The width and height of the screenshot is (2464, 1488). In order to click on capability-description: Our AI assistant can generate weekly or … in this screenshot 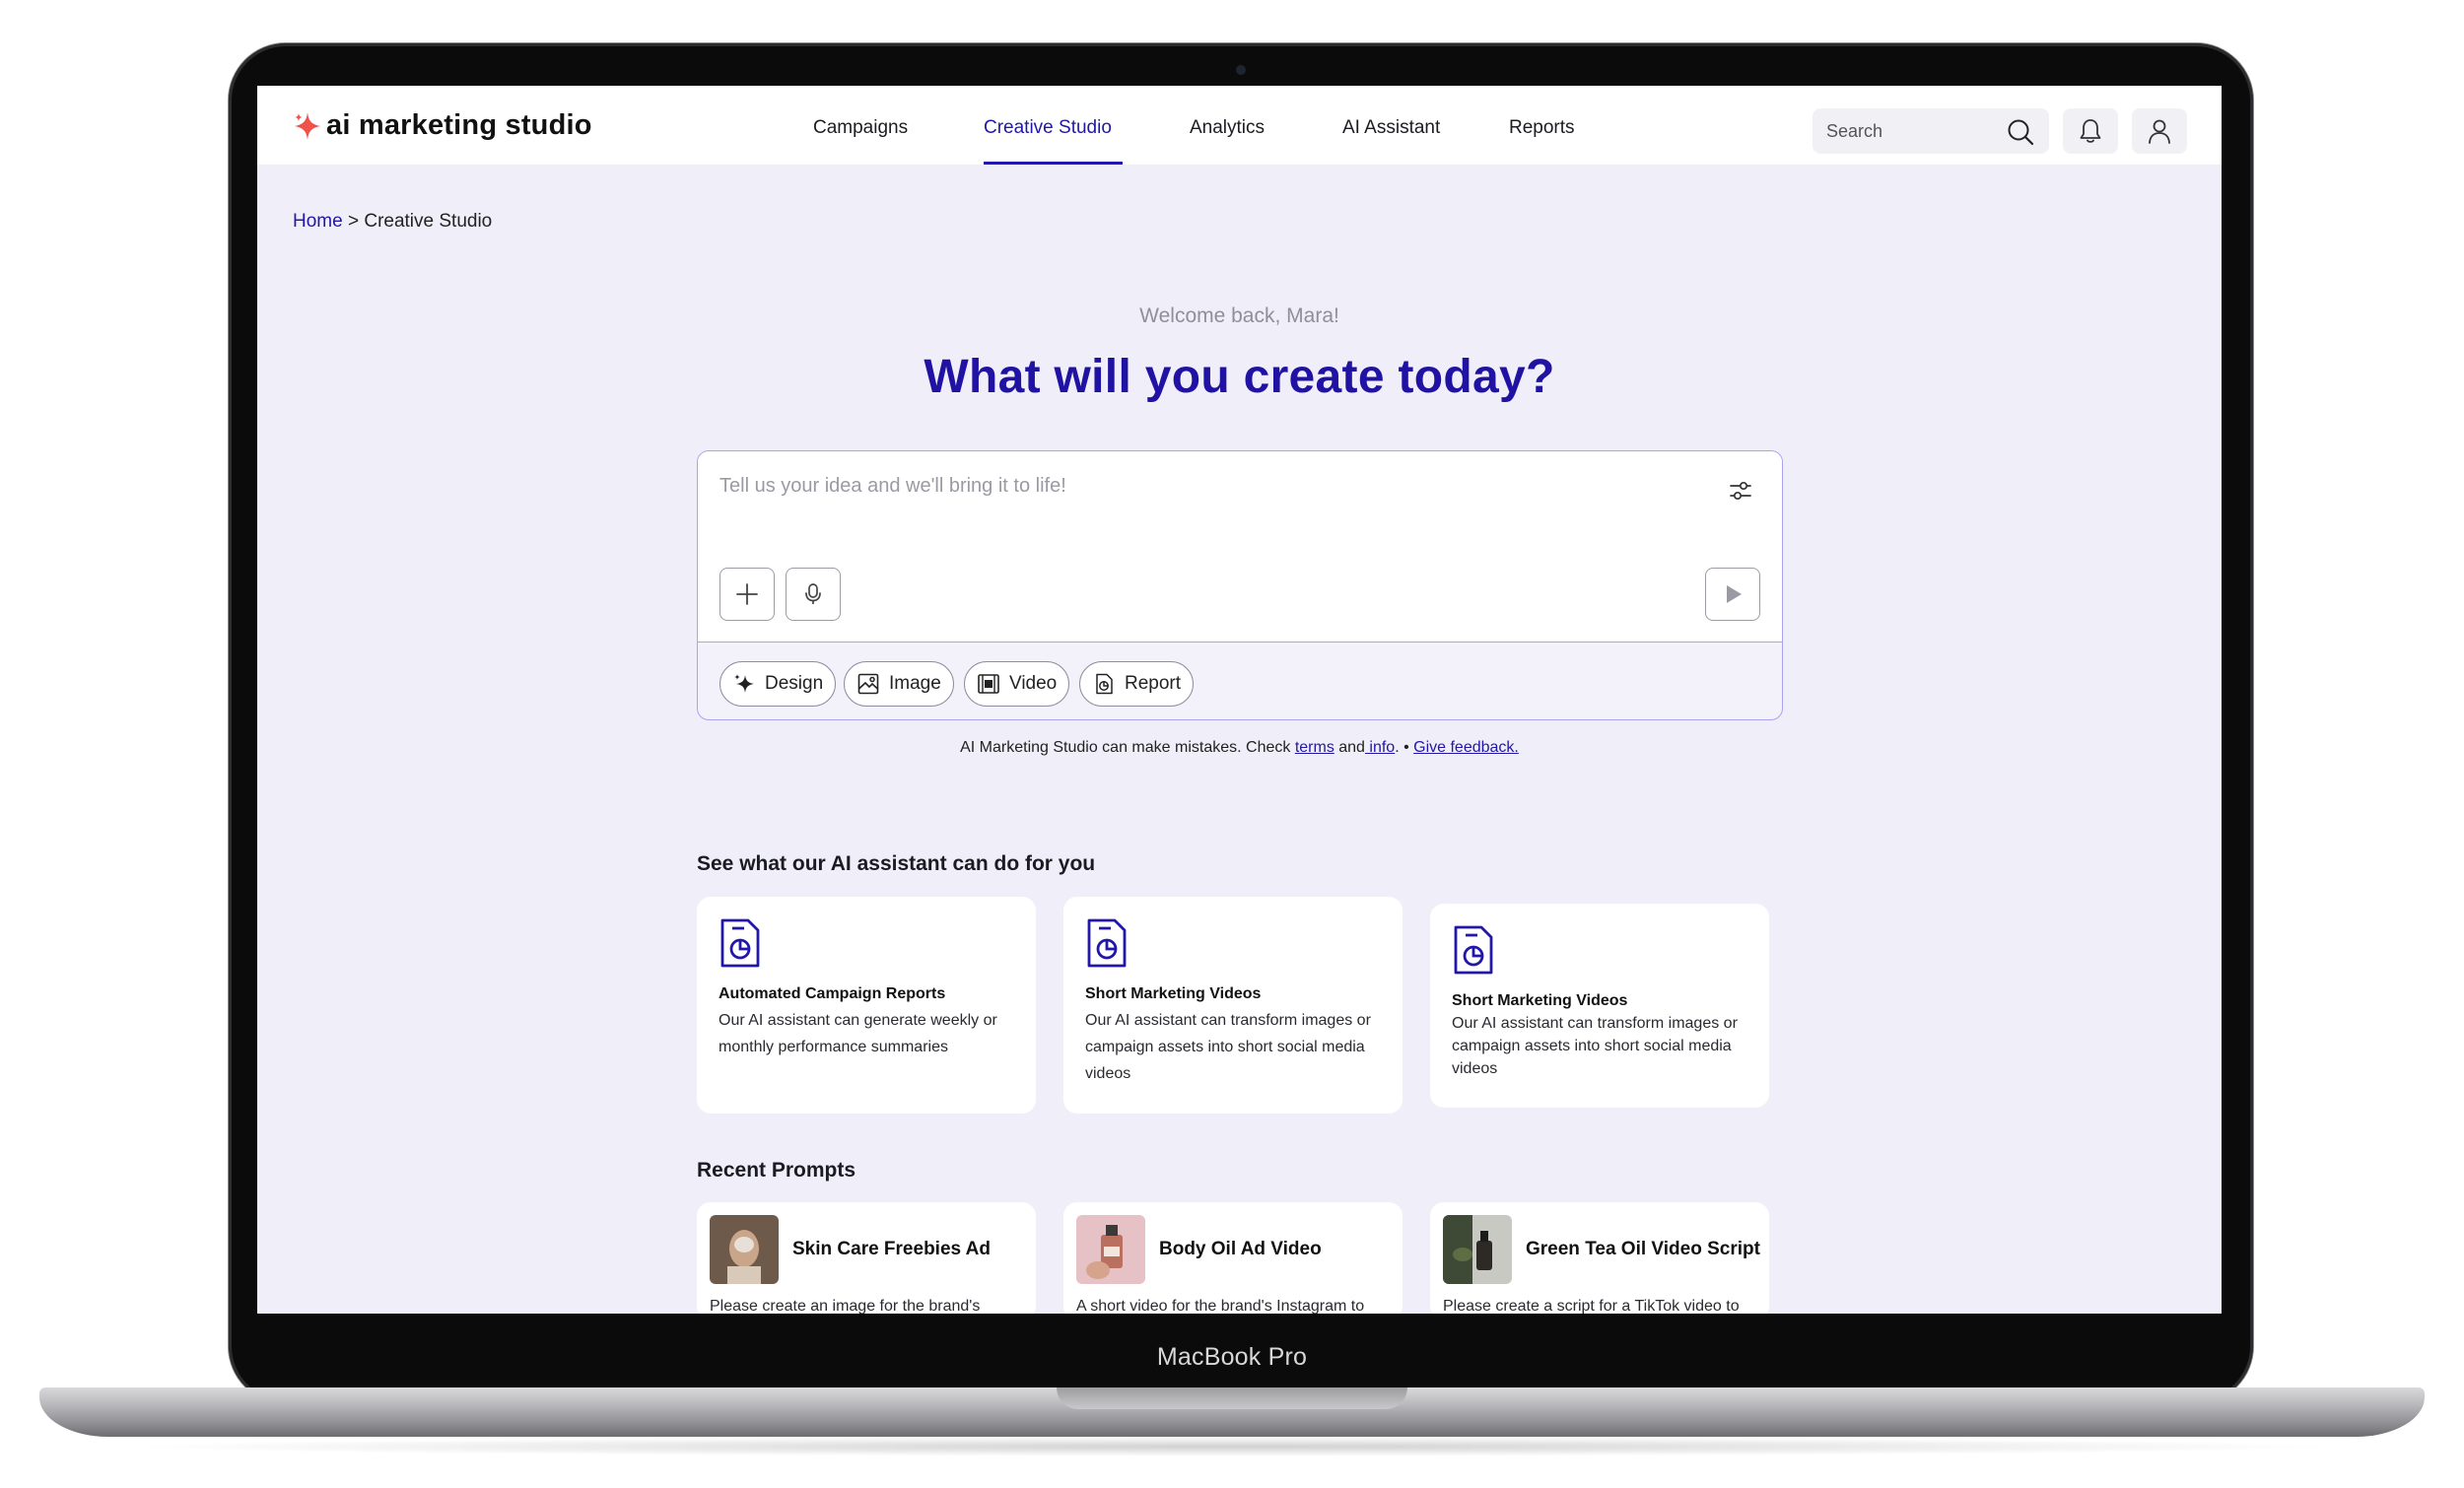, I will do `click(858, 1033)`.